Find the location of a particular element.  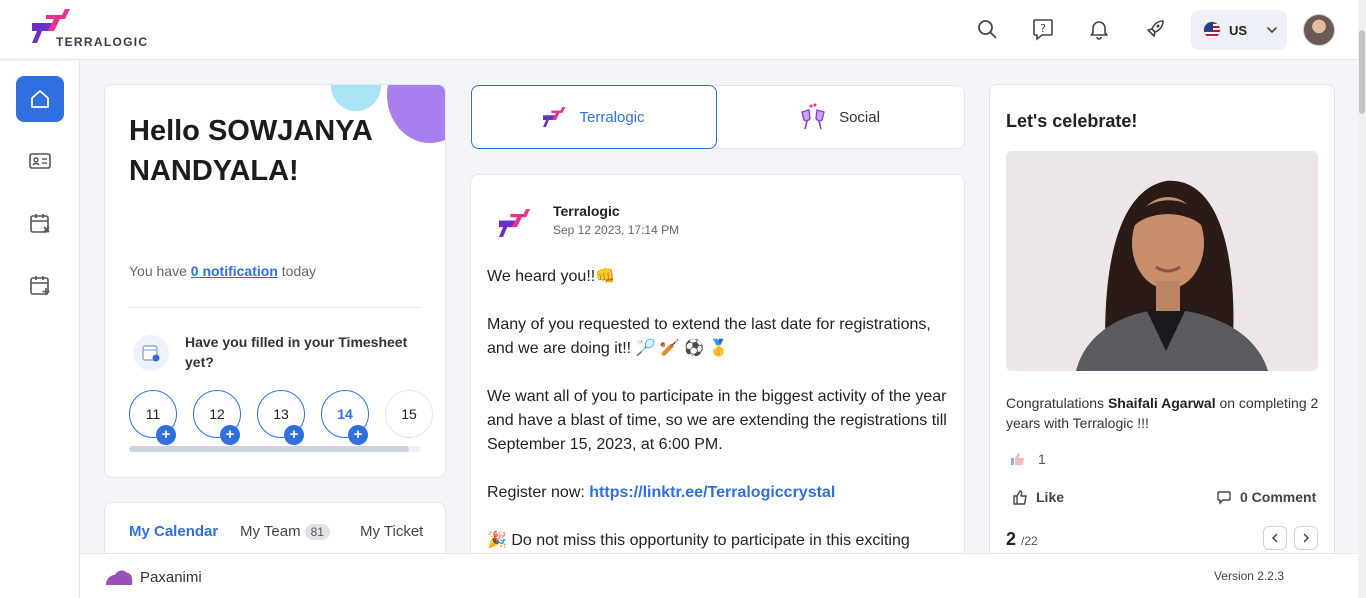

home-icon is located at coordinates (40, 99).